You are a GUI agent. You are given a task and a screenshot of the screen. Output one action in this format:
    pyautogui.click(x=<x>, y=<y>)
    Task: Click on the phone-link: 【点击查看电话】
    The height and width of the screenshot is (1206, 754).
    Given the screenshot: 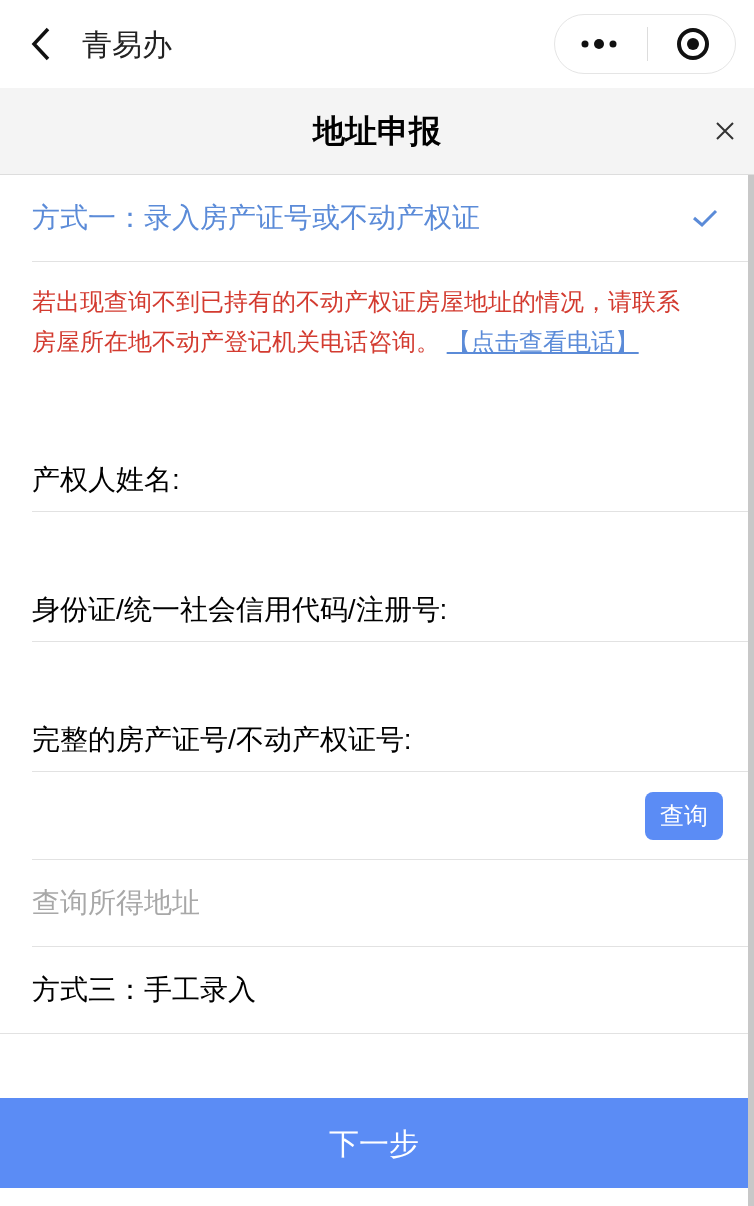 What is the action you would take?
    pyautogui.click(x=542, y=341)
    